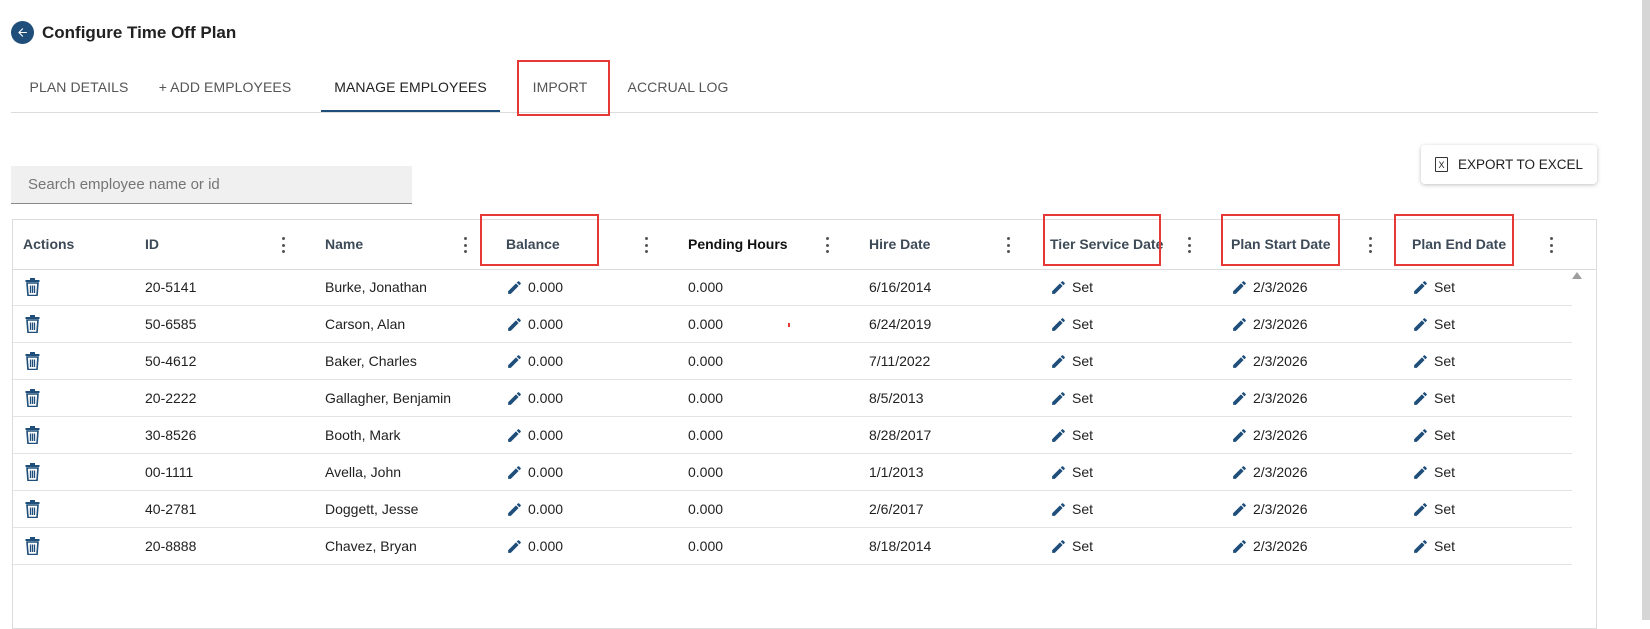 The width and height of the screenshot is (1650, 629). Describe the element at coordinates (79, 87) in the screenshot. I see `tab-plan-details: PLAN DETAILS` at that location.